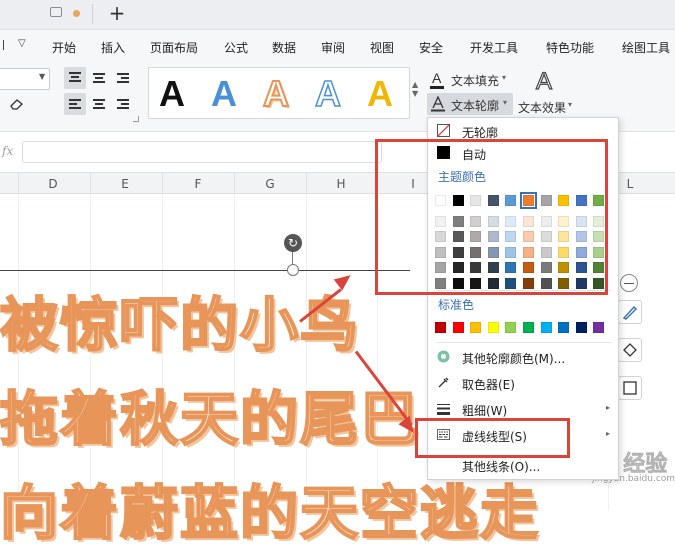 This screenshot has width=675, height=550. Describe the element at coordinates (431, 47) in the screenshot. I see `menu-security: 安全` at that location.